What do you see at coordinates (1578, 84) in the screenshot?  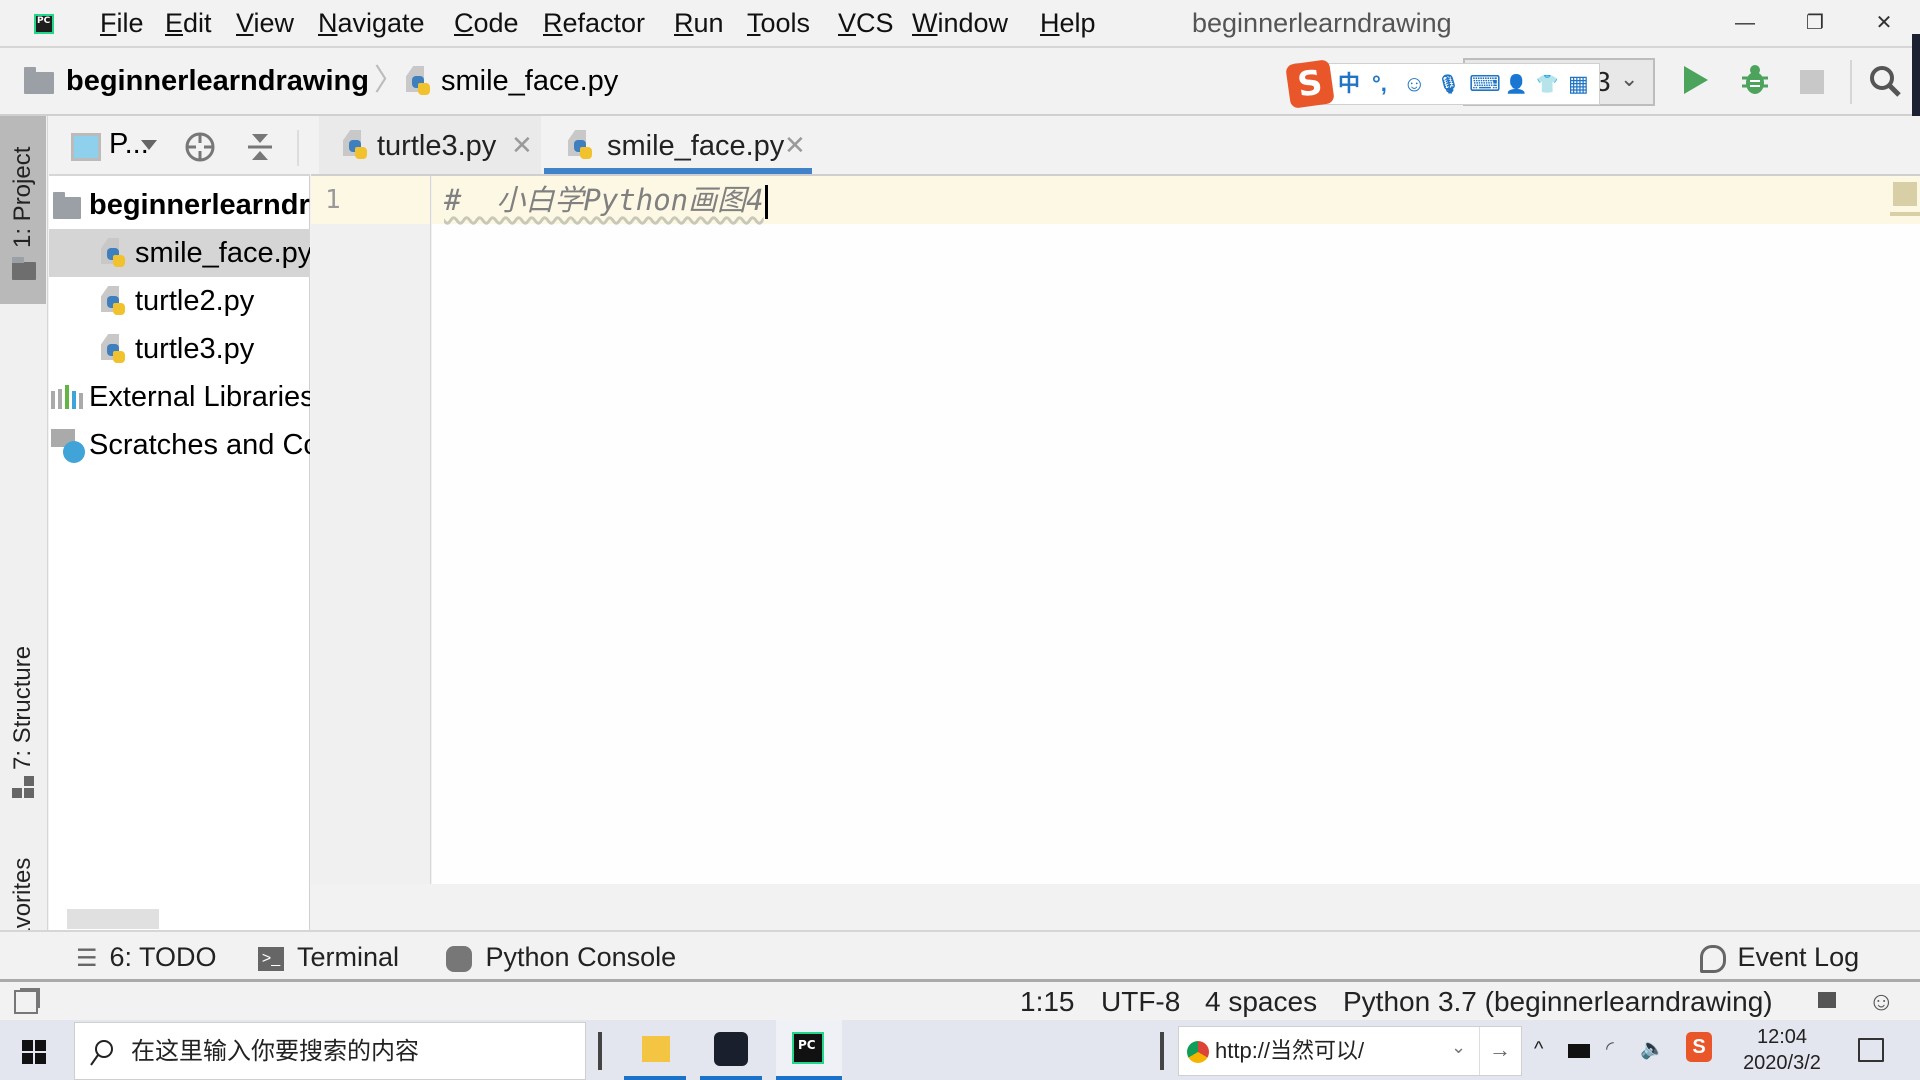 I see `ime-toolbox-icon: ▦` at bounding box center [1578, 84].